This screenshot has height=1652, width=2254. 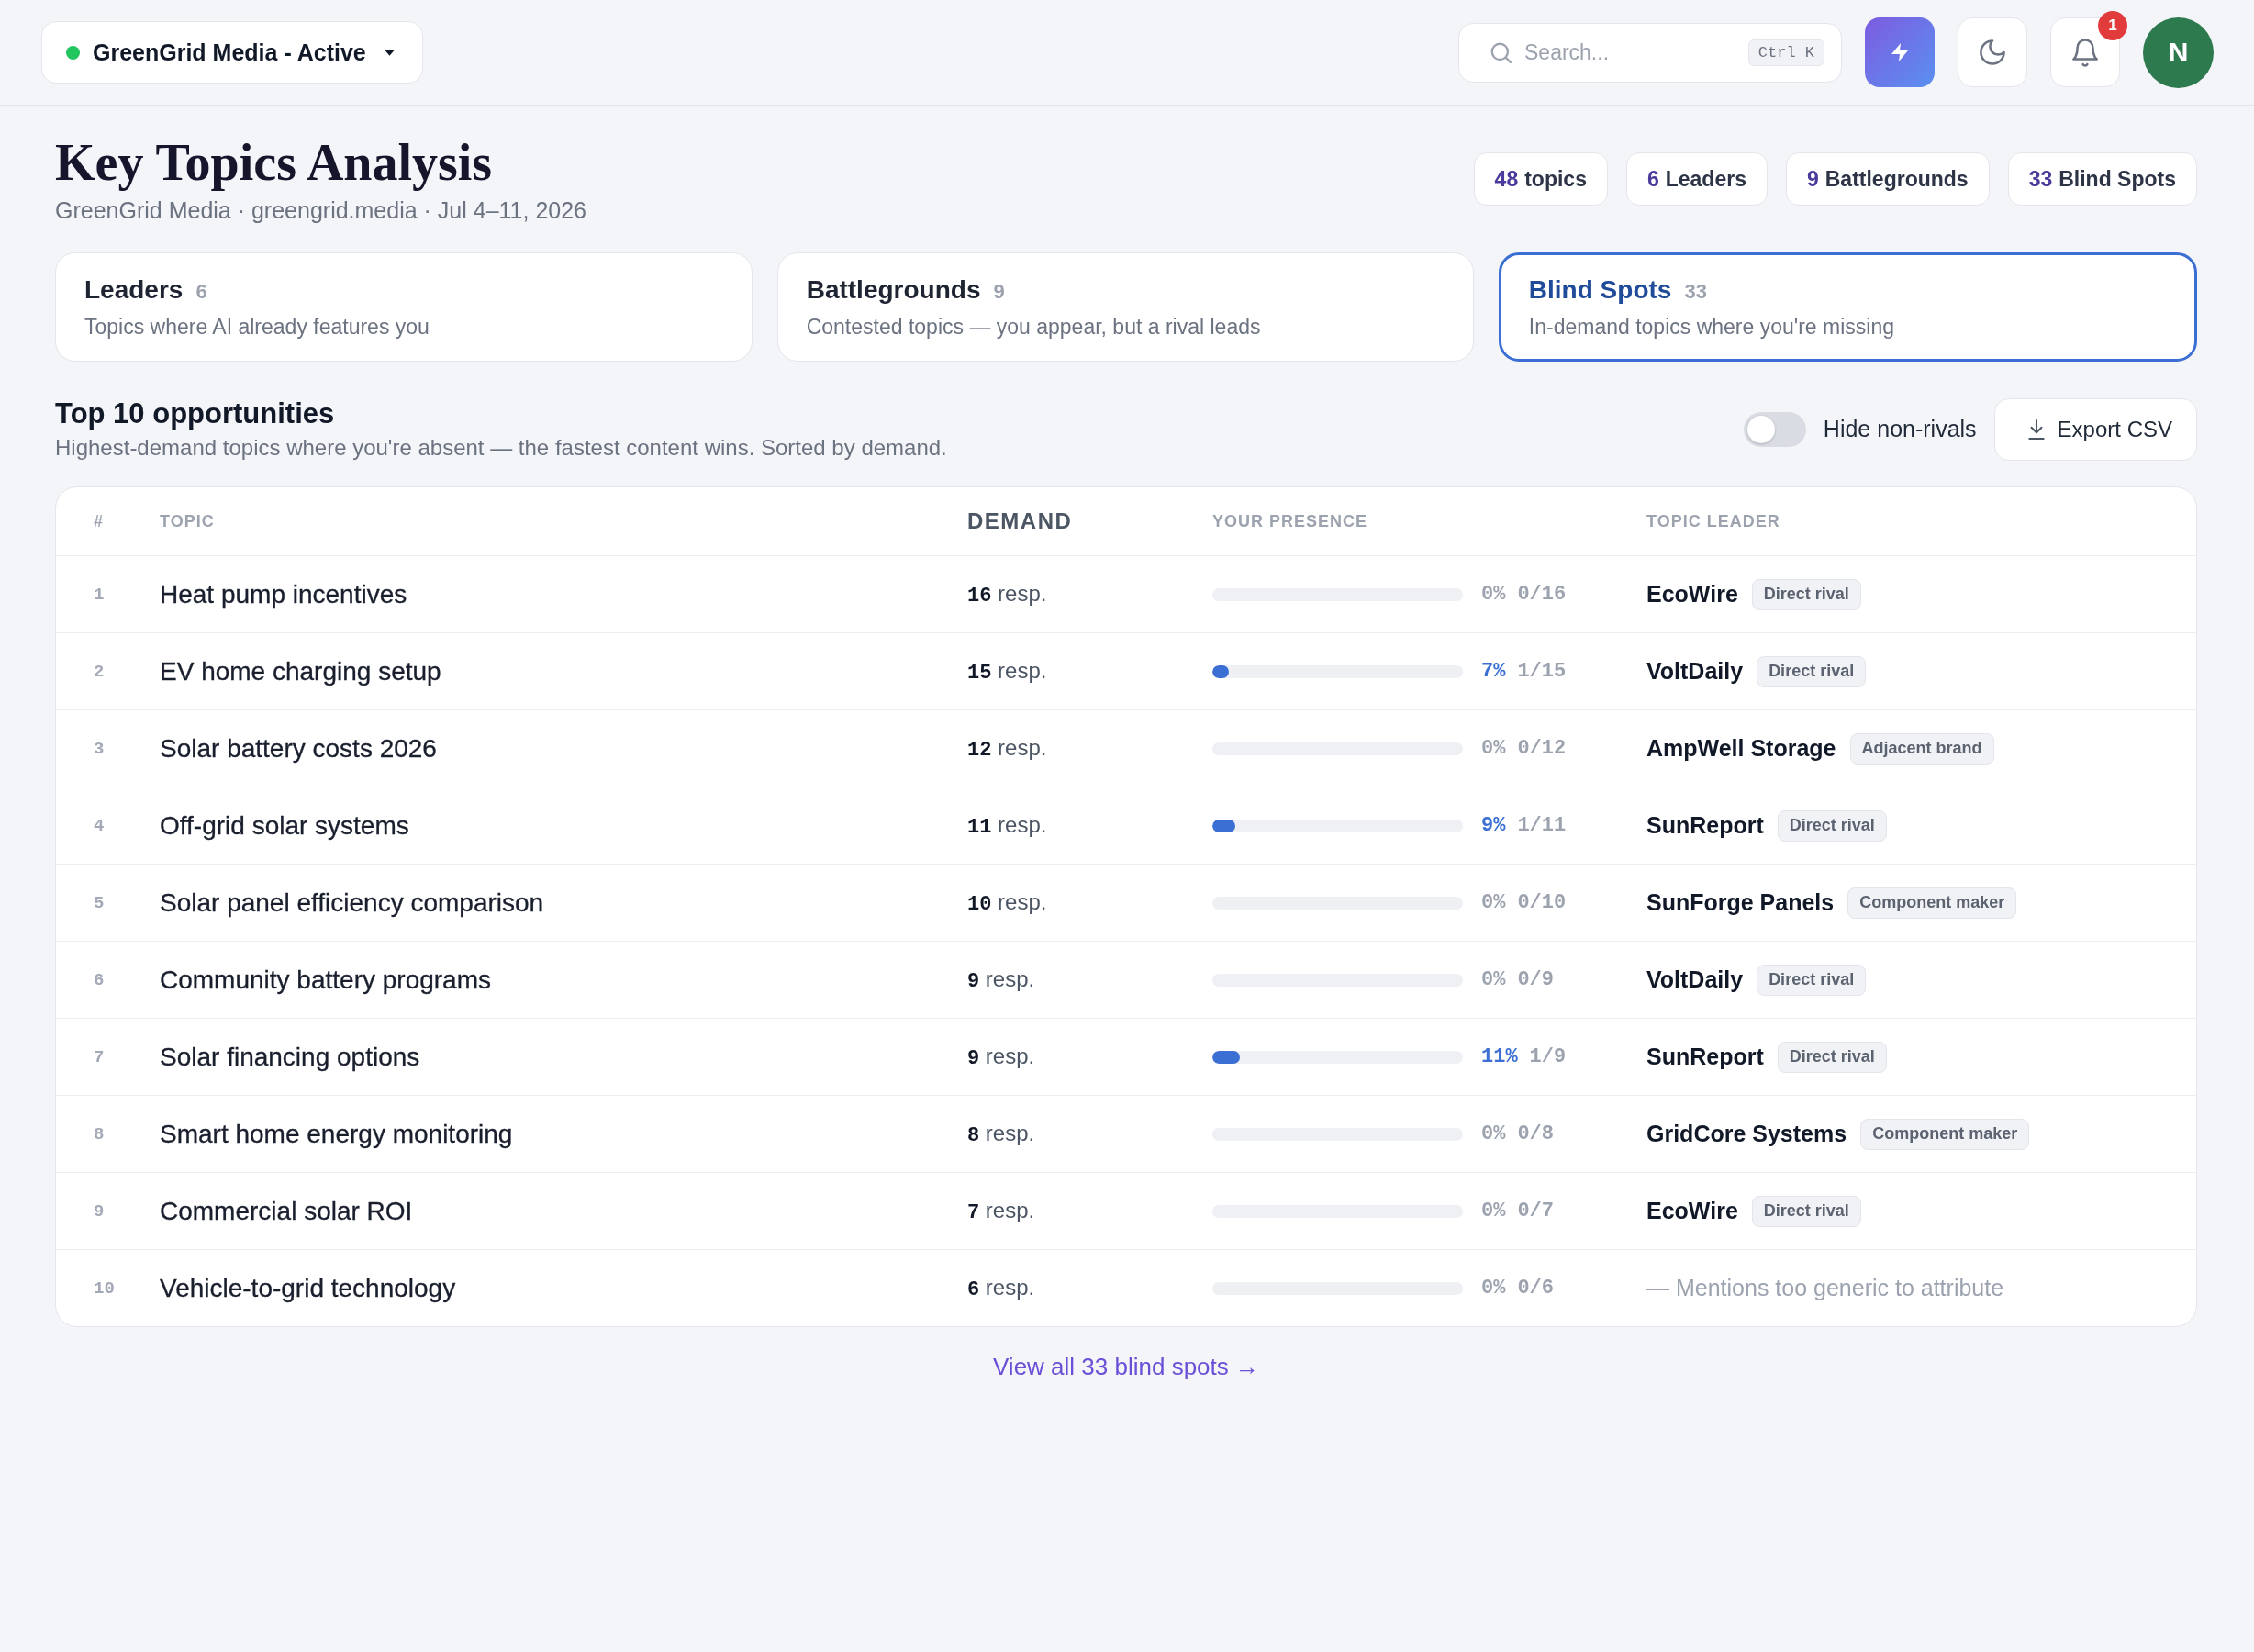 What do you see at coordinates (1007, 672) in the screenshot?
I see `demand-count: 15 resp.` at bounding box center [1007, 672].